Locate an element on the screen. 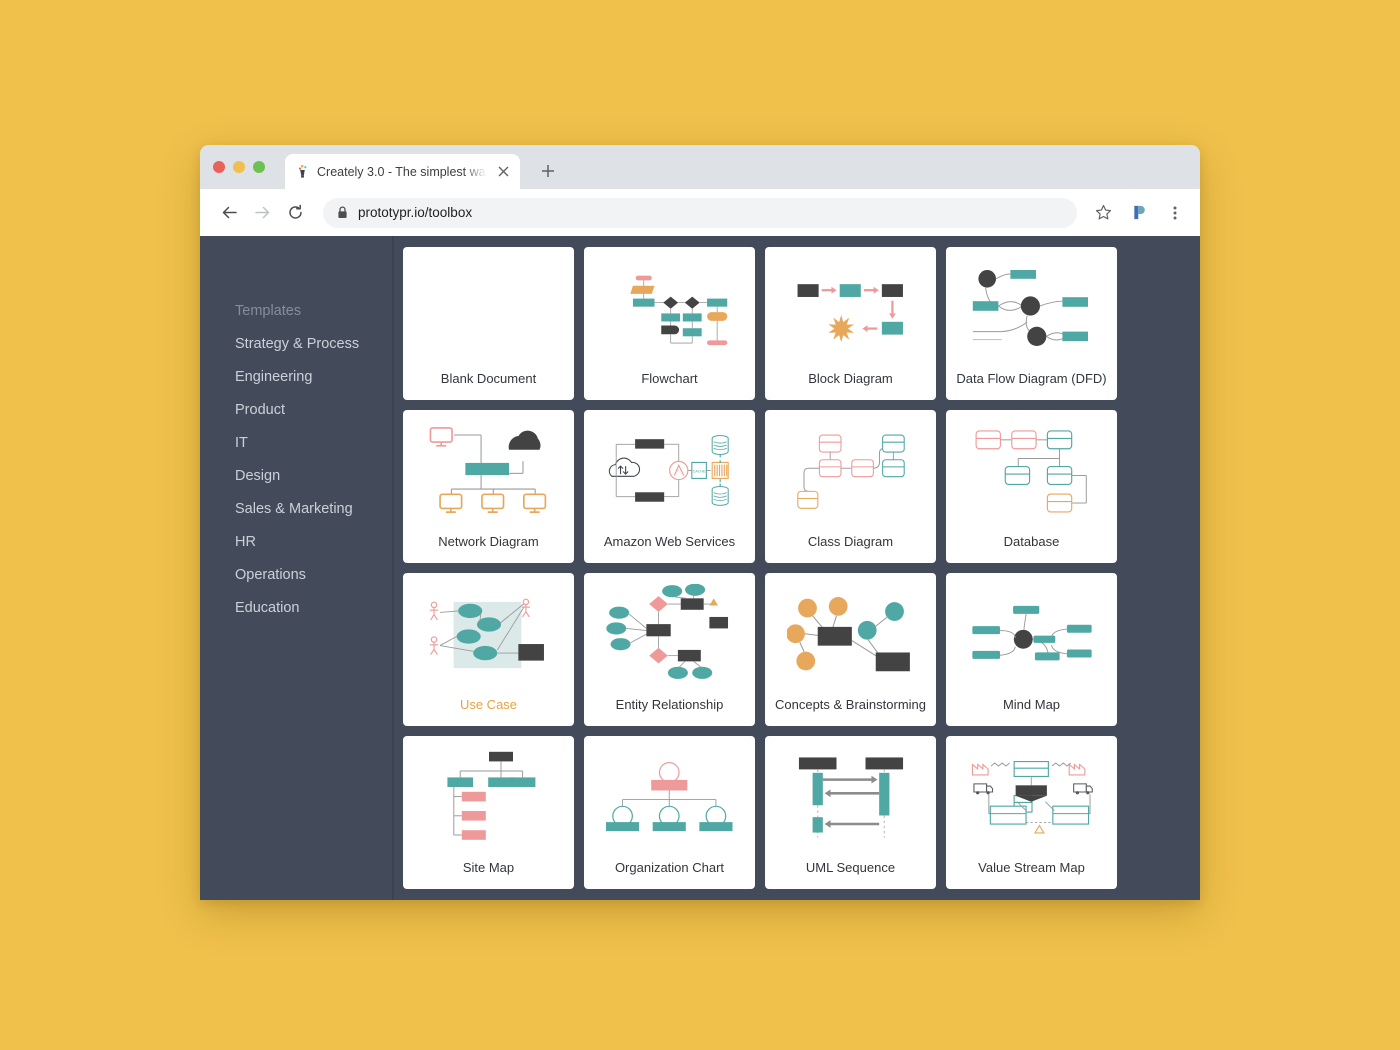 Image resolution: width=1400 pixels, height=1050 pixels. template-card-label: Use Case is located at coordinates (488, 704).